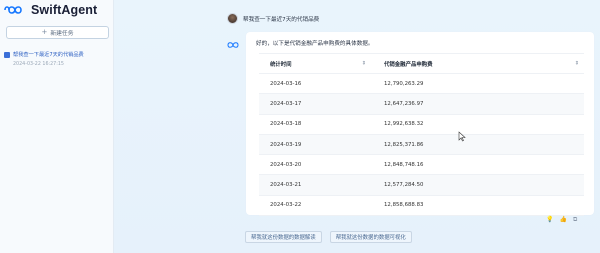  I want to click on column-header-date: 统计时间 ⇕, so click(315, 64).